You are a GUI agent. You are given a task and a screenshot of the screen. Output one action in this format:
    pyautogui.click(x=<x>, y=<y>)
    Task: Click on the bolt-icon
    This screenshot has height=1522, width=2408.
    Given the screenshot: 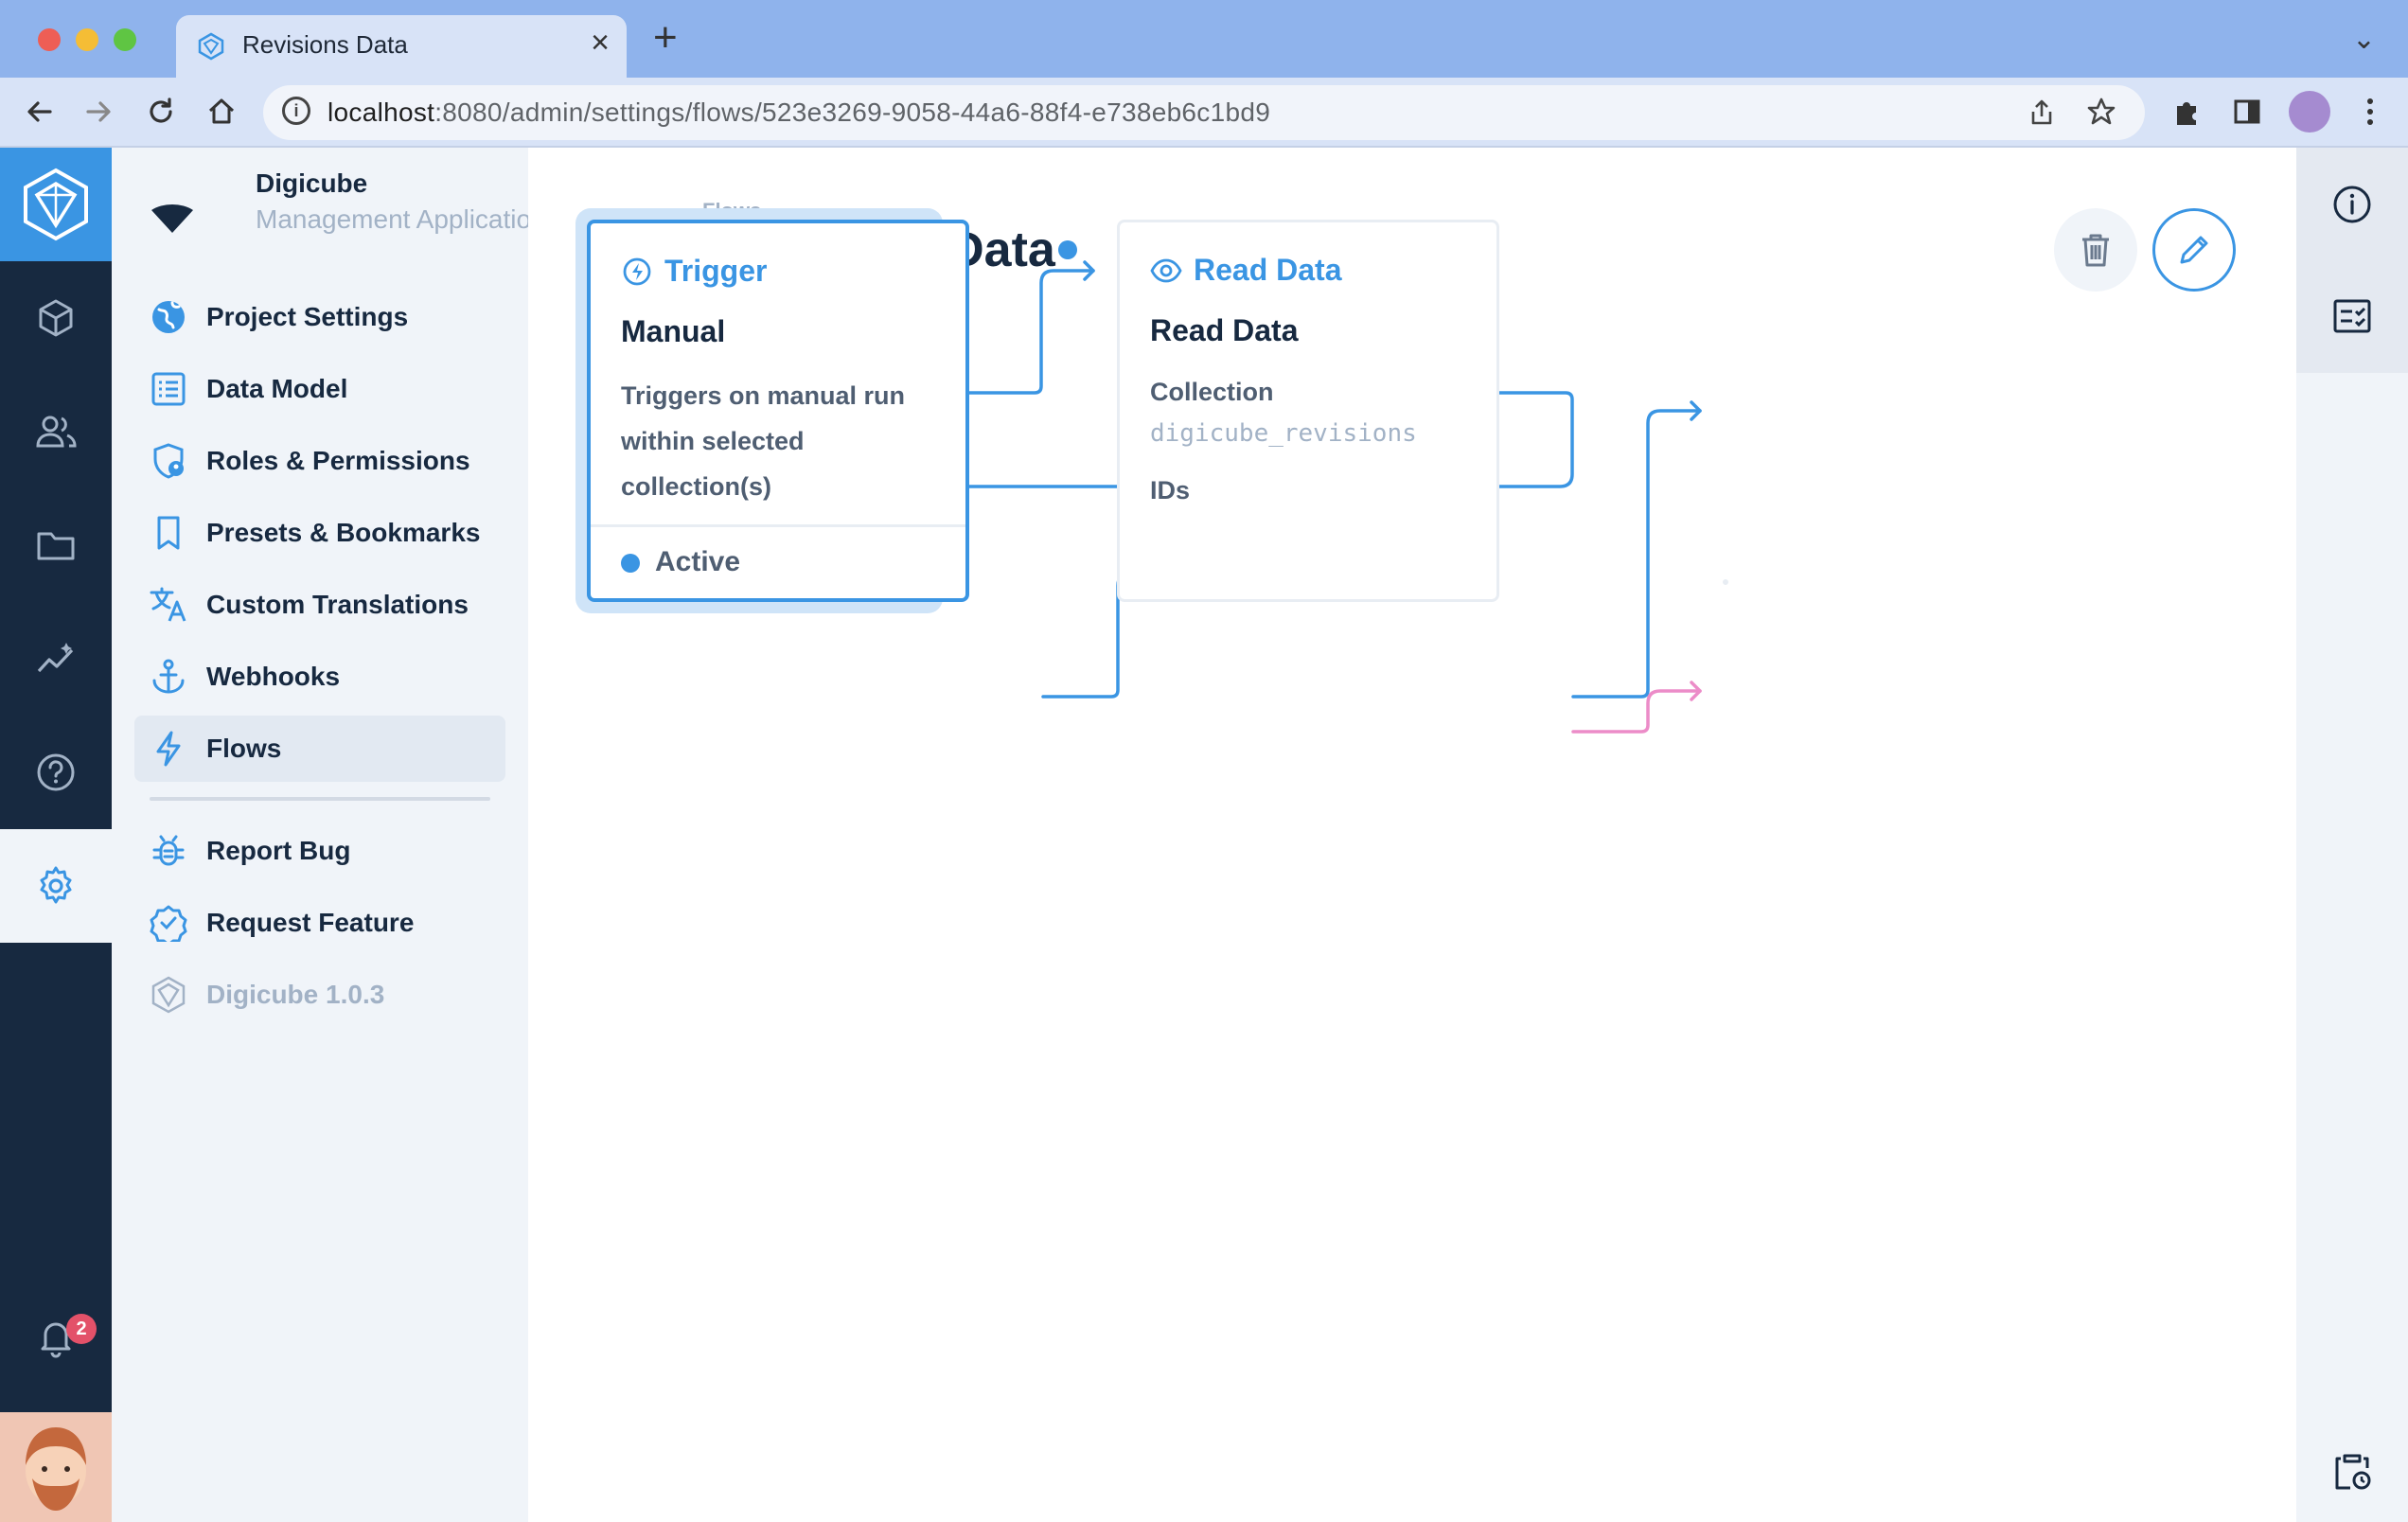 What is the action you would take?
    pyautogui.click(x=168, y=749)
    